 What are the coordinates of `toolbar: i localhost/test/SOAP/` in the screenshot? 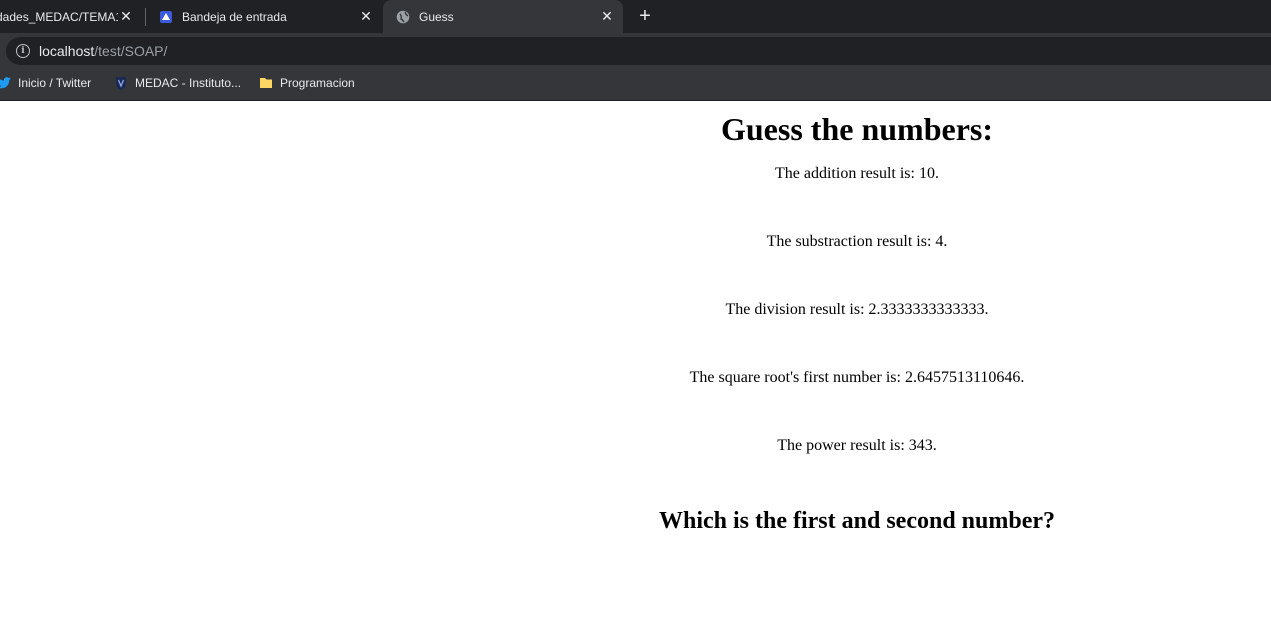 It's located at (635, 50).